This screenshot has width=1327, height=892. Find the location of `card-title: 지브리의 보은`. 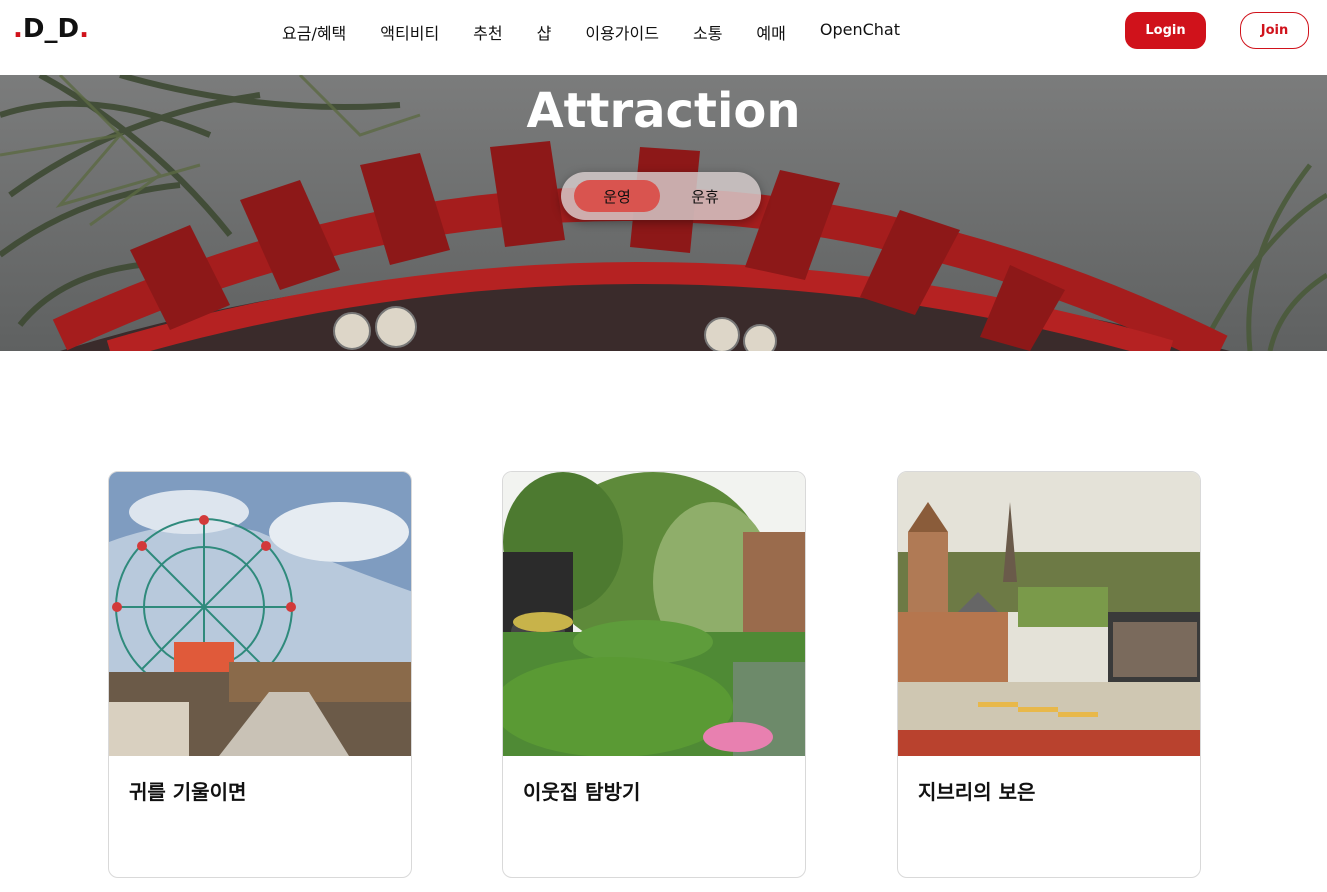

card-title: 지브리의 보은 is located at coordinates (977, 792).